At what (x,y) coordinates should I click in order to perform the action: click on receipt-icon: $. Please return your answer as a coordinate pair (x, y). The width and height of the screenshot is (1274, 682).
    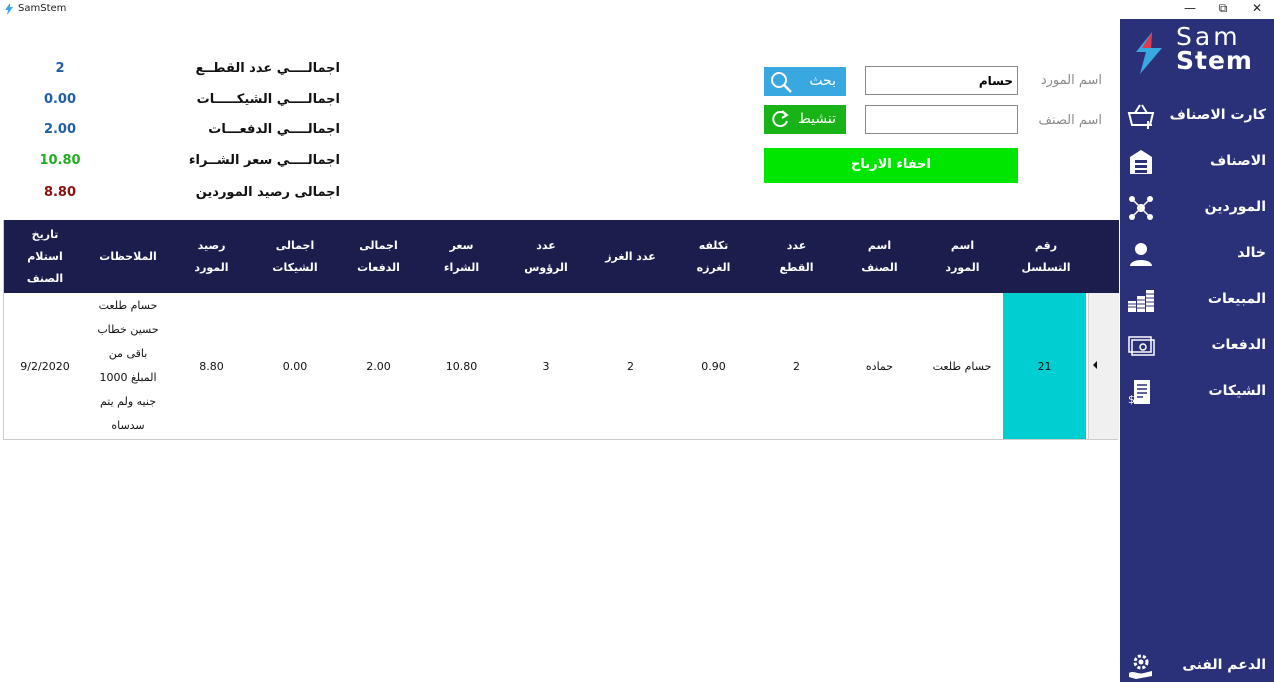
    Looking at the image, I should click on (1139, 393).